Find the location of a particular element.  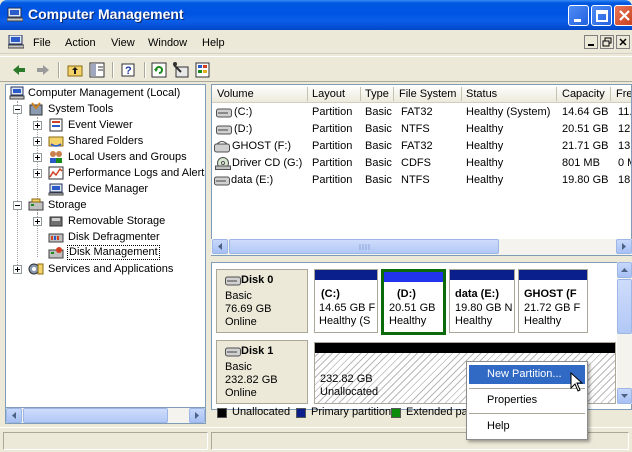

tree-horizontal-scrollbar is located at coordinates (105, 415).